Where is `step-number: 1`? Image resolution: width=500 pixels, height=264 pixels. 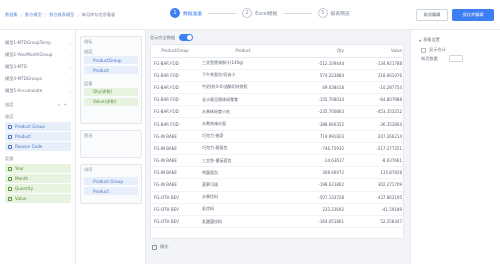
step-number: 1 is located at coordinates (175, 13).